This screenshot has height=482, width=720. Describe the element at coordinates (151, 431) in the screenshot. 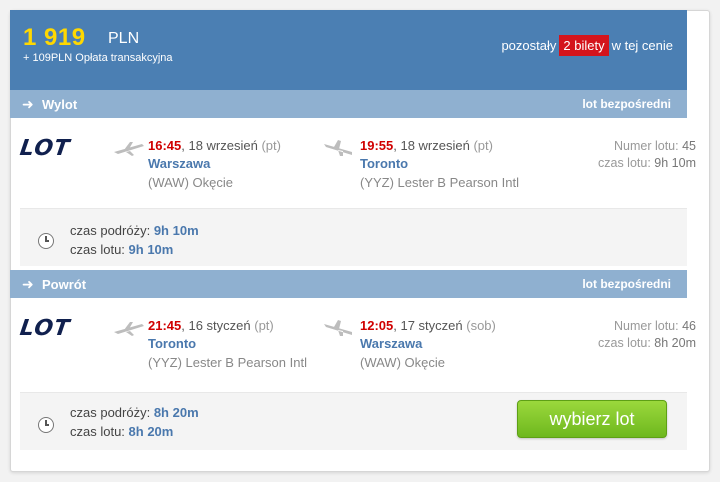

I see `flight-time: 8h 20m` at that location.